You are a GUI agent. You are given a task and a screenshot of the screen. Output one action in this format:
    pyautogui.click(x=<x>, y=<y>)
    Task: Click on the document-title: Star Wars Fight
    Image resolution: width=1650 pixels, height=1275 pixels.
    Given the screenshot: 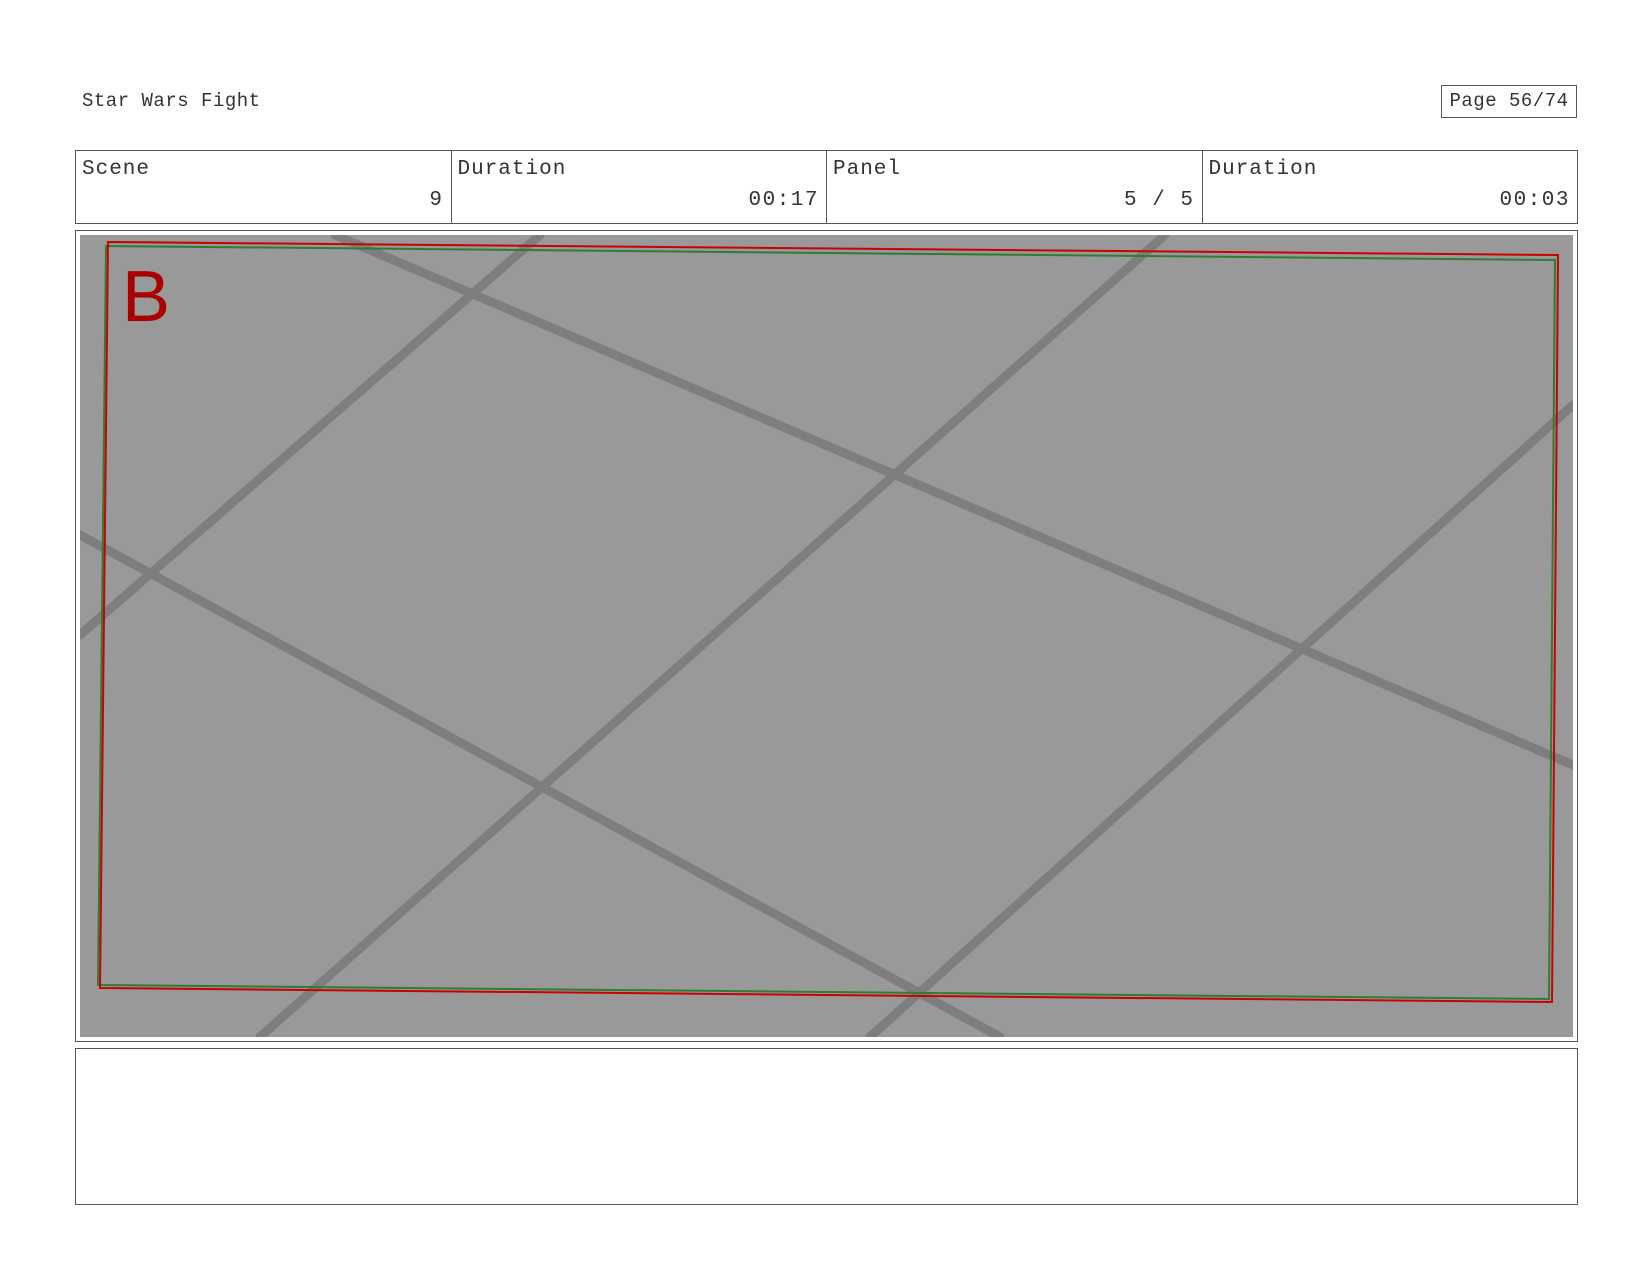 What is the action you would take?
    pyautogui.click(x=171, y=101)
    